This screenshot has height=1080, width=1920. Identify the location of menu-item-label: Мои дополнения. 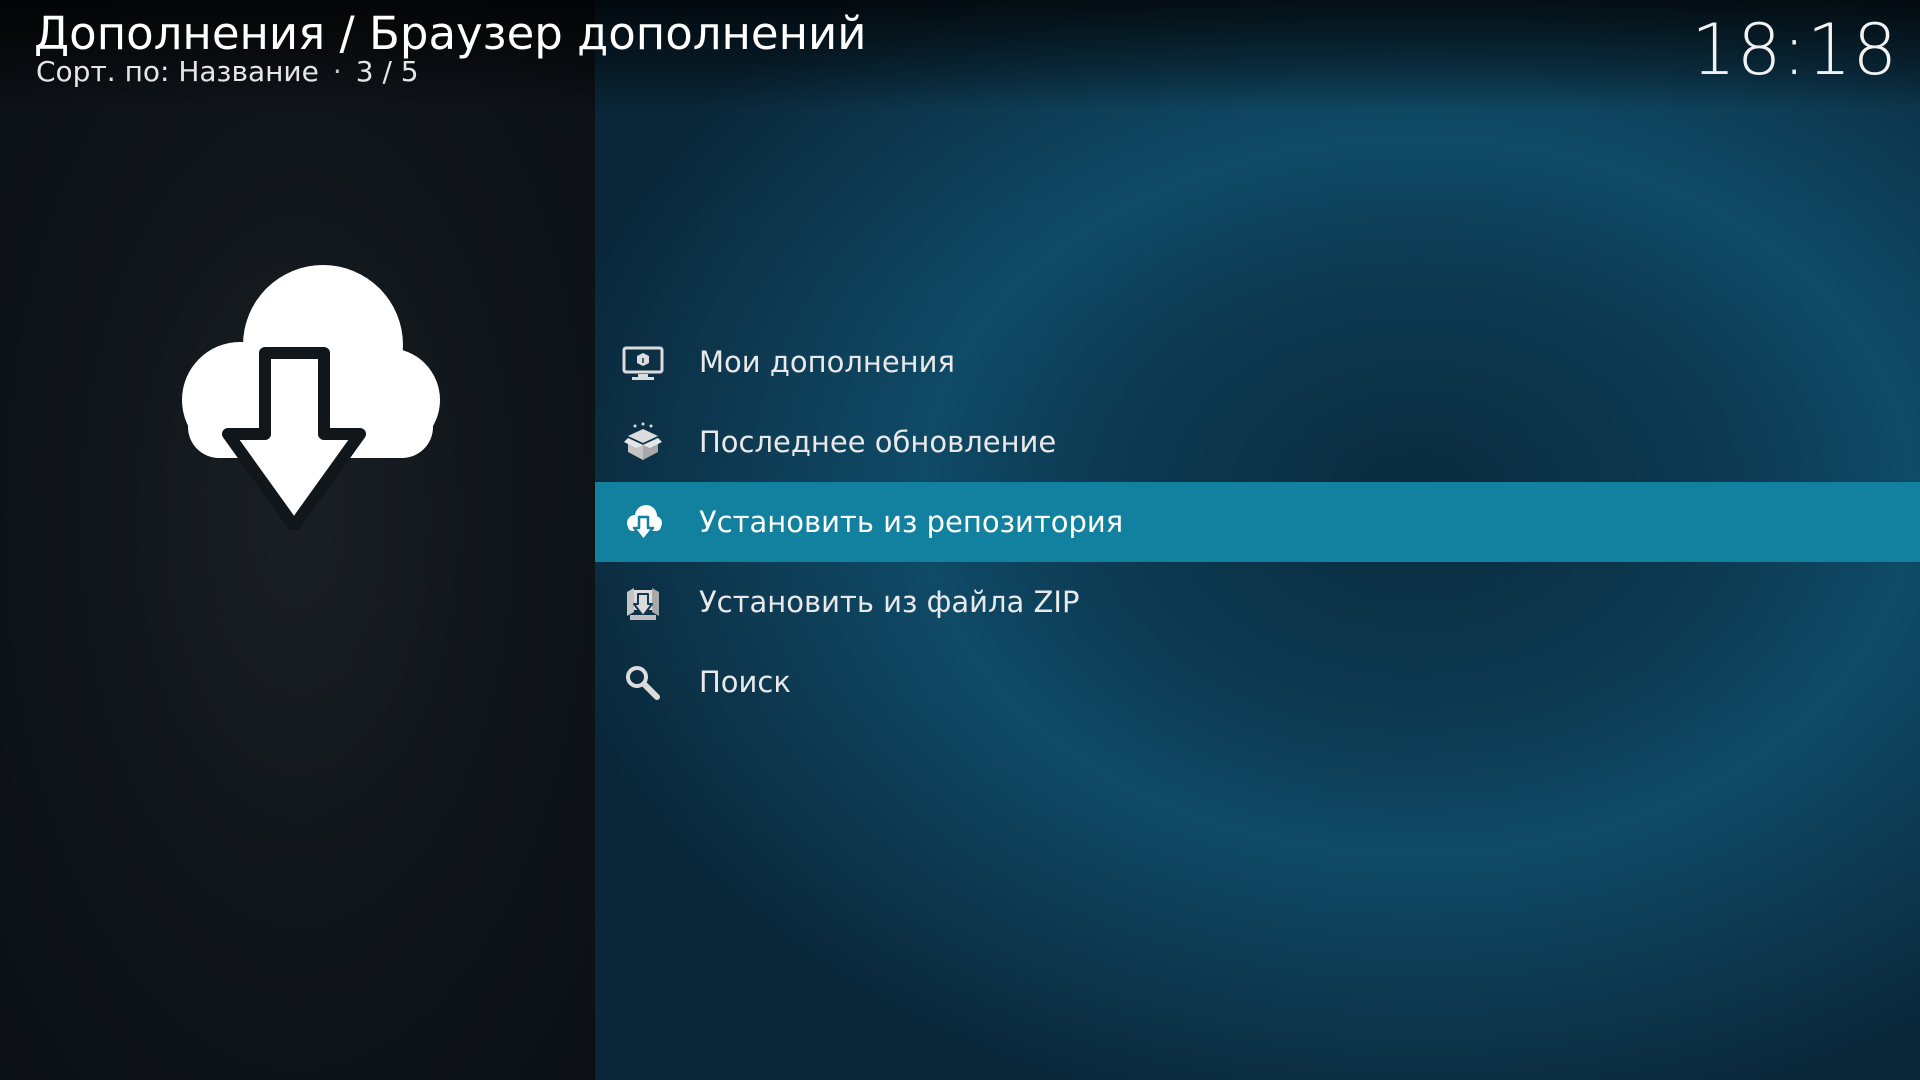
(827, 362).